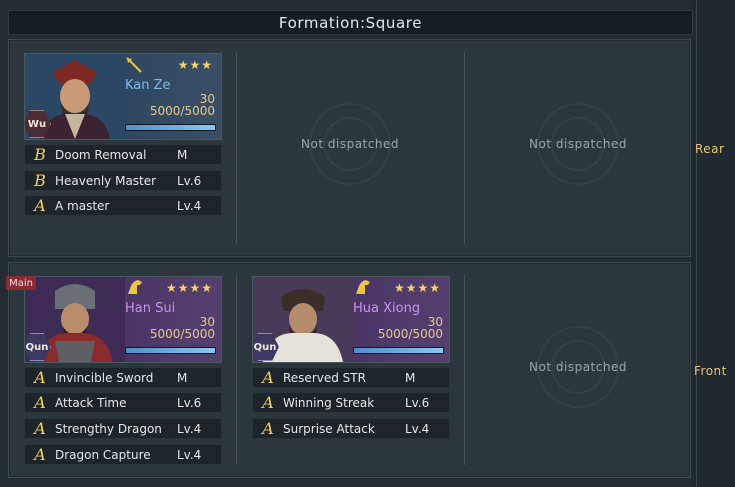  I want to click on skill-row: A Invincible Sword M, so click(123, 377).